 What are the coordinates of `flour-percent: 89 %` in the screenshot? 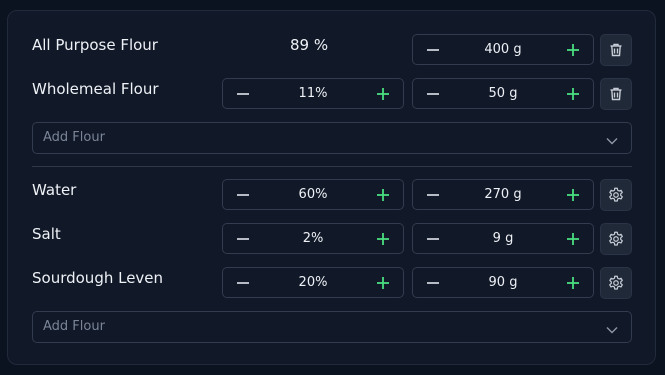 It's located at (309, 45).